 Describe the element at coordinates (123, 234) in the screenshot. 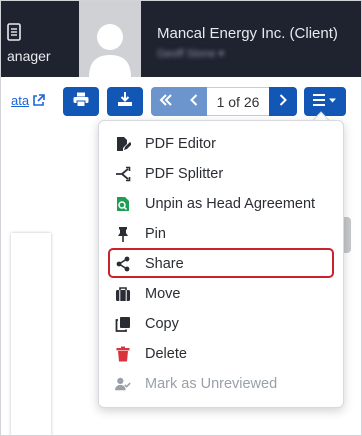

I see `pin-icon` at that location.